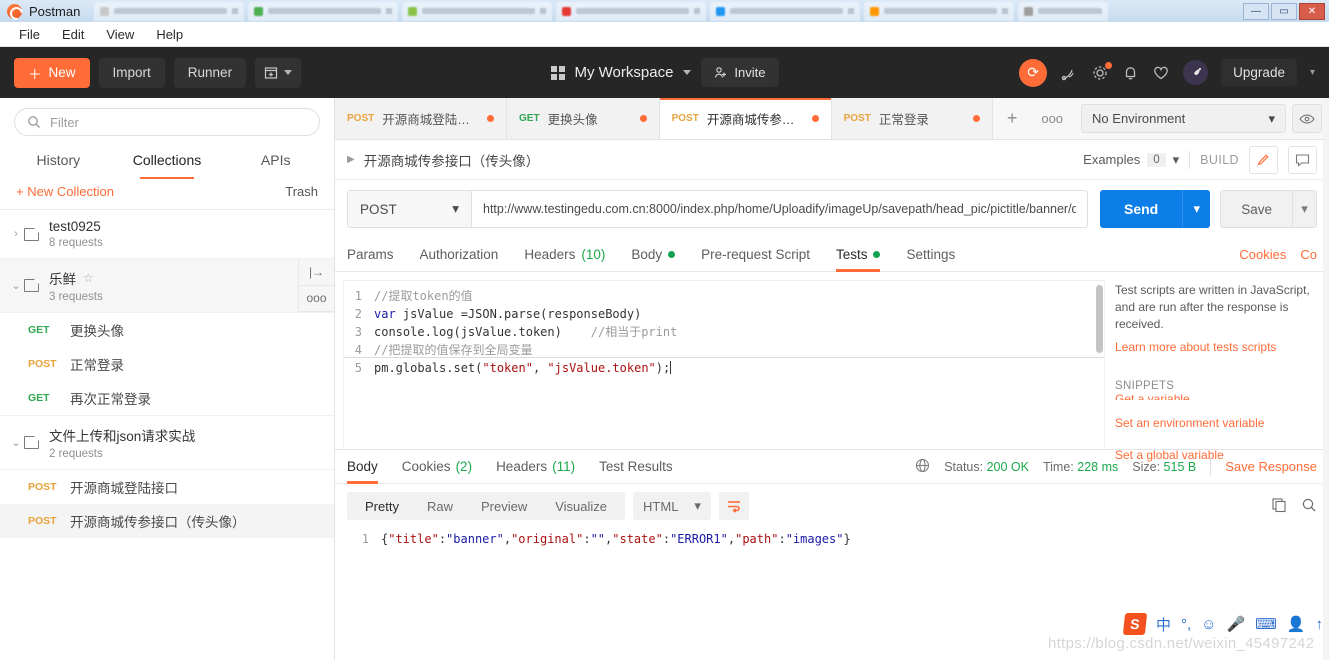 This screenshot has height=660, width=1329. Describe the element at coordinates (73, 34) in the screenshot. I see `menu-item-edit: Edit` at that location.